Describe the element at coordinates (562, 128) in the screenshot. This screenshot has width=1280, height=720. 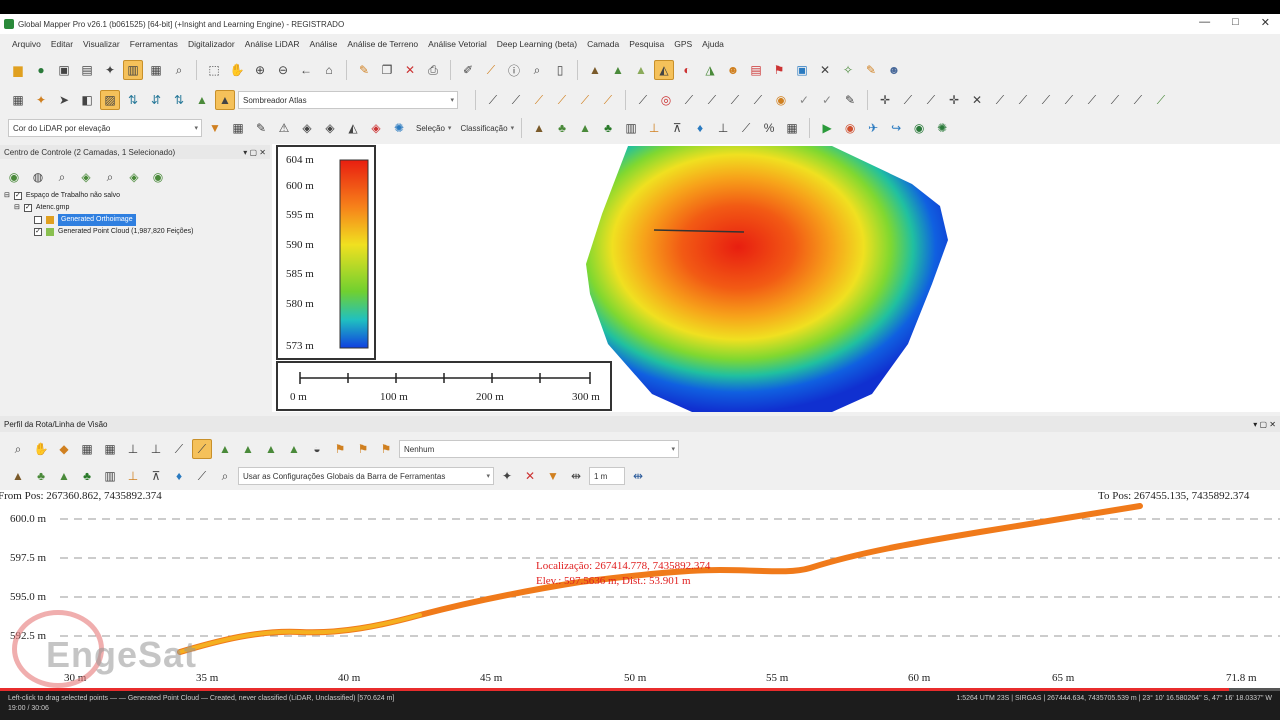
I see `veg-icon: ♣` at that location.